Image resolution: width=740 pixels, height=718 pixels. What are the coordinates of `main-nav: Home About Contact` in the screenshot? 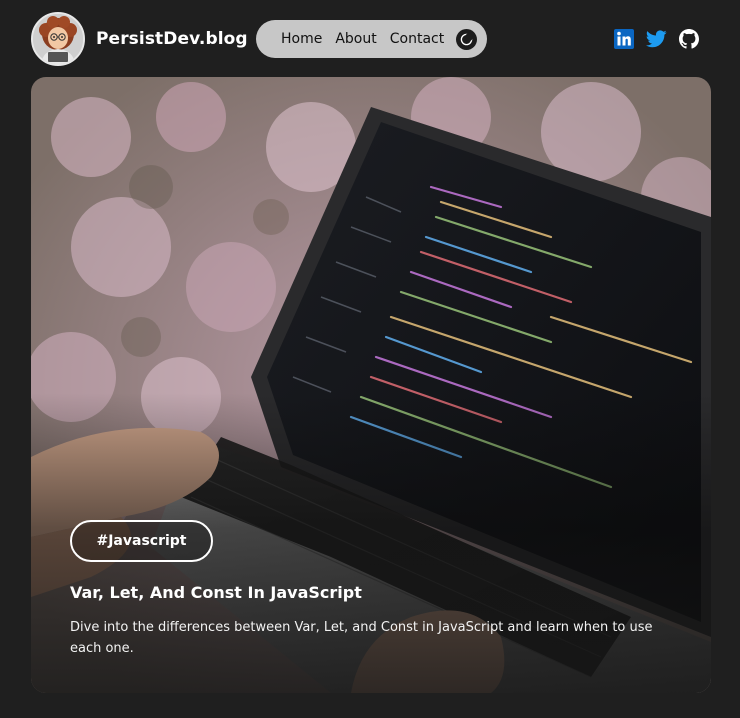 It's located at (371, 39).